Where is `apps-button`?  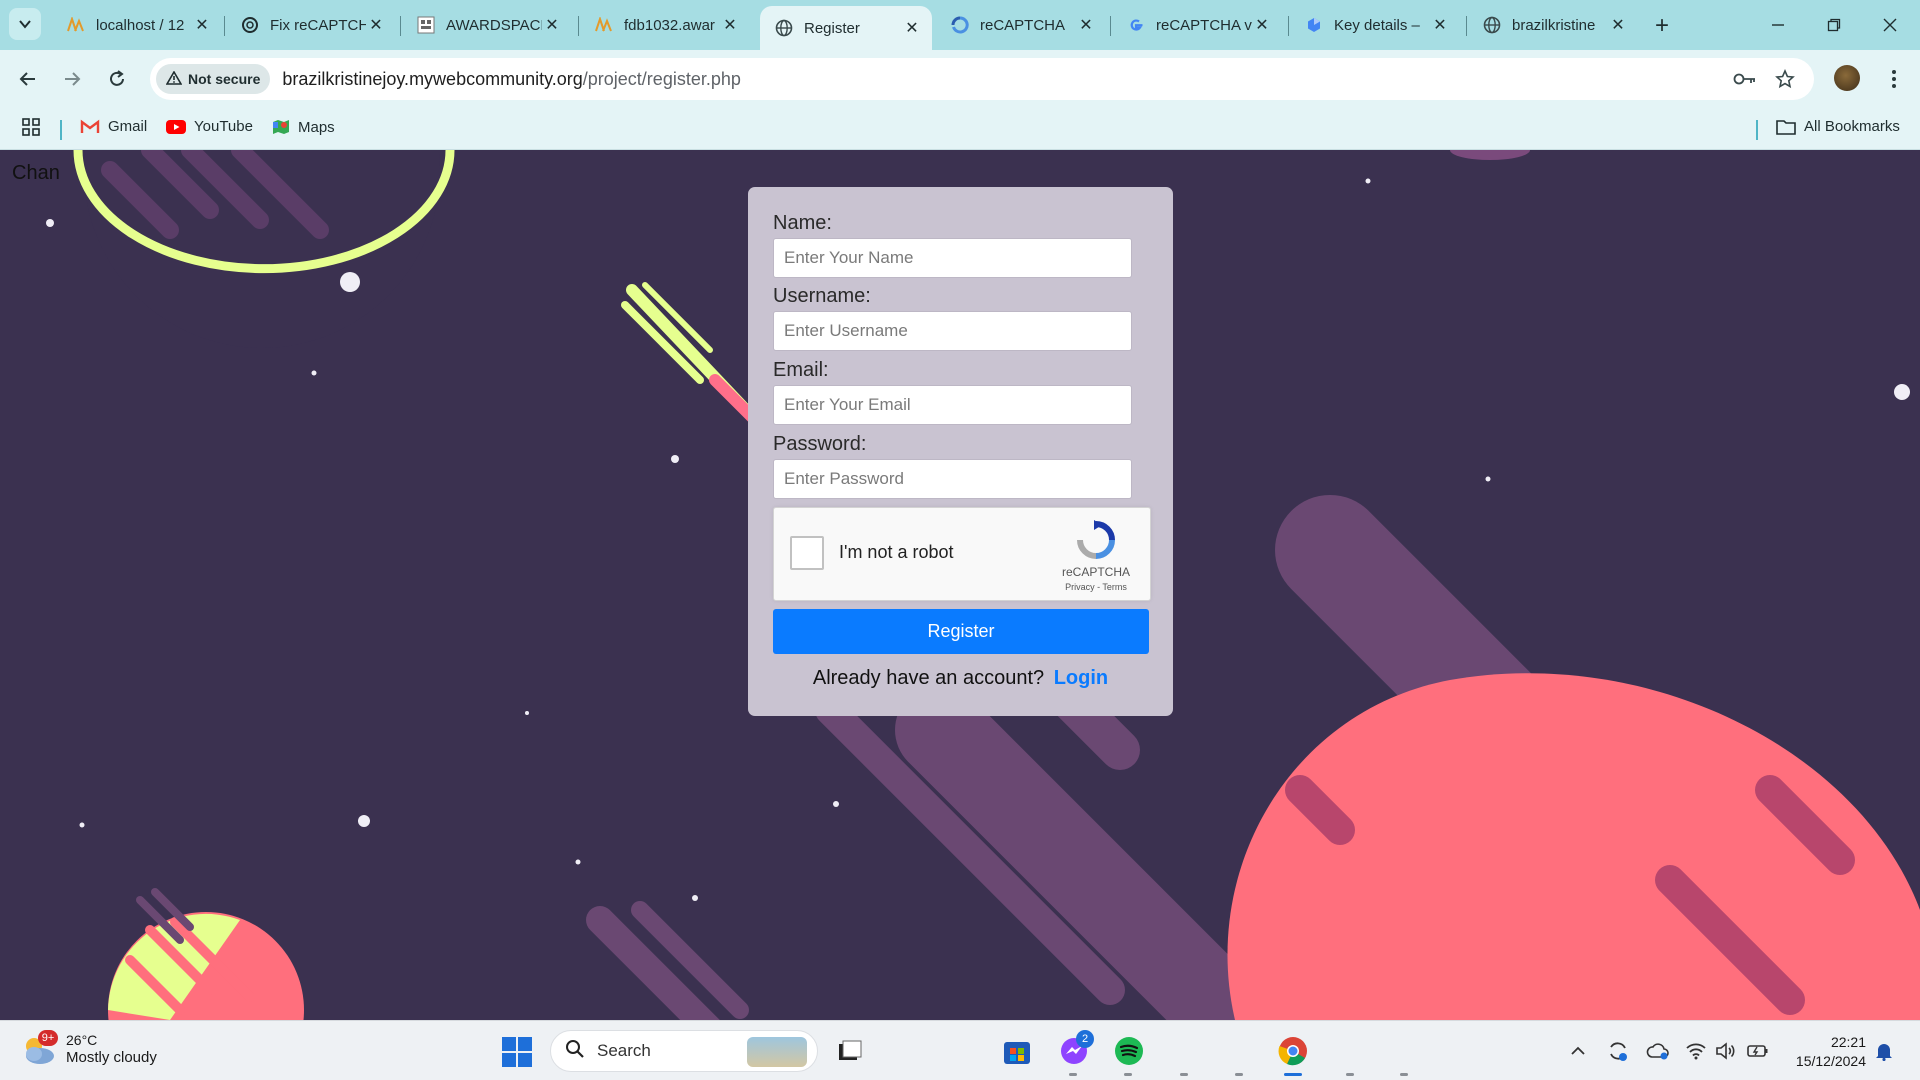
apps-button is located at coordinates (31, 127).